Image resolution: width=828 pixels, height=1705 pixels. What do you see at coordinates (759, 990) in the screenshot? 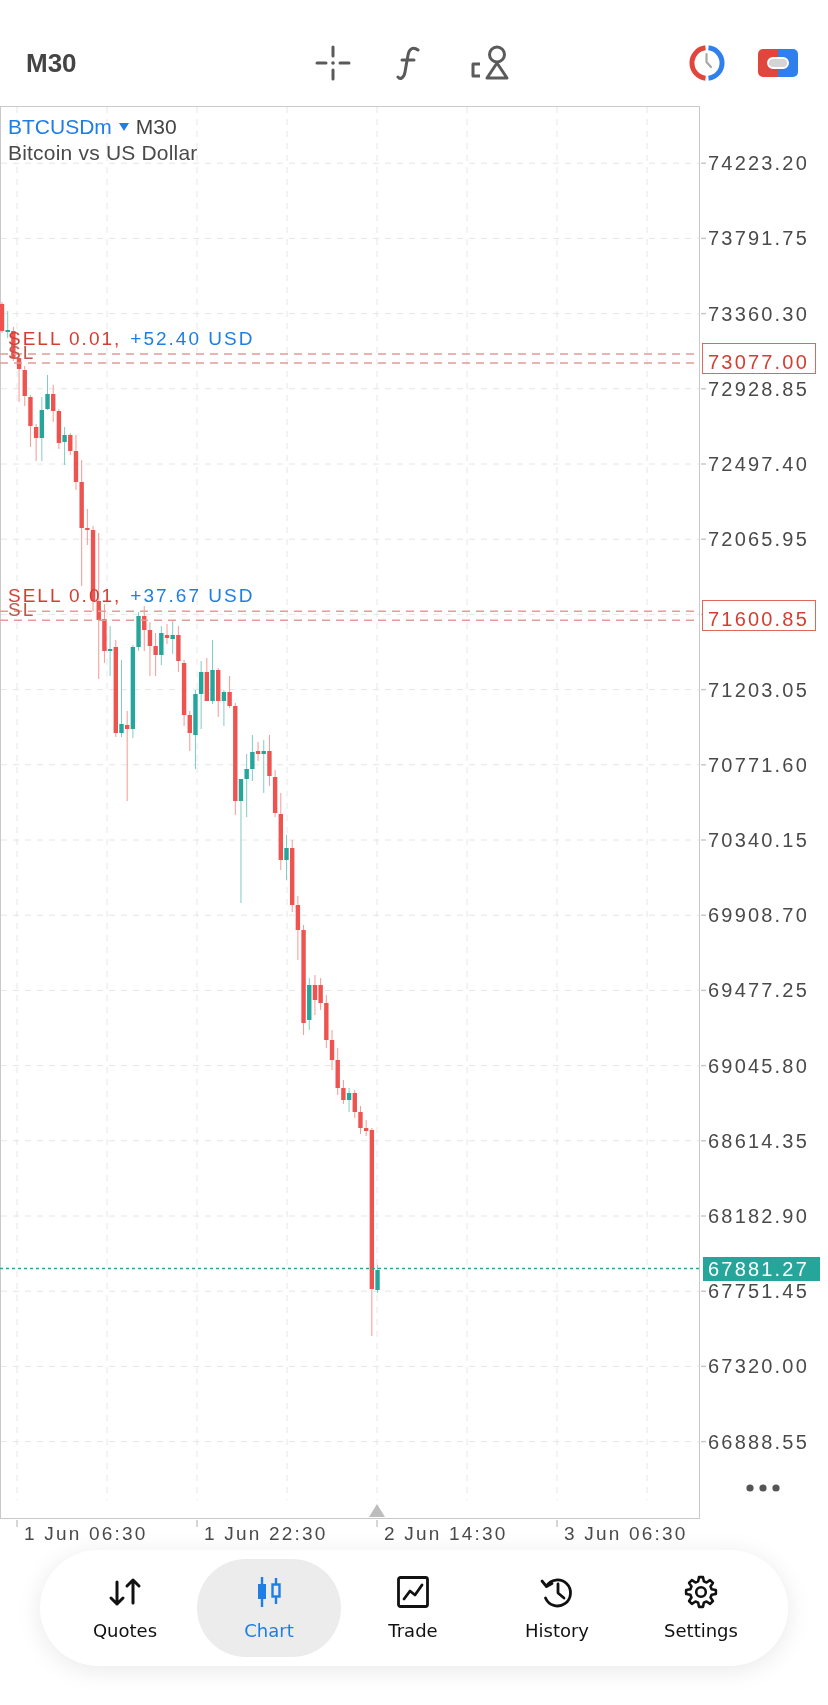
I see `price-label: 69477.25` at bounding box center [759, 990].